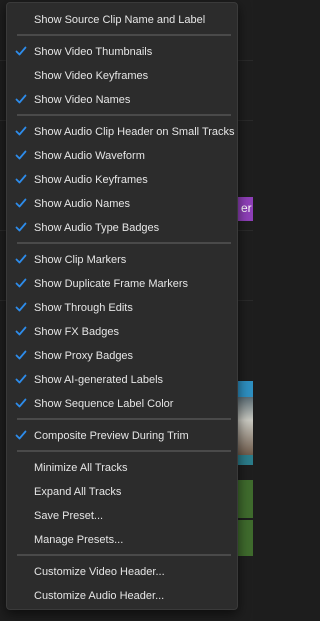 The height and width of the screenshot is (621, 320). What do you see at coordinates (245, 389) in the screenshot?
I see `blue-clip-header` at bounding box center [245, 389].